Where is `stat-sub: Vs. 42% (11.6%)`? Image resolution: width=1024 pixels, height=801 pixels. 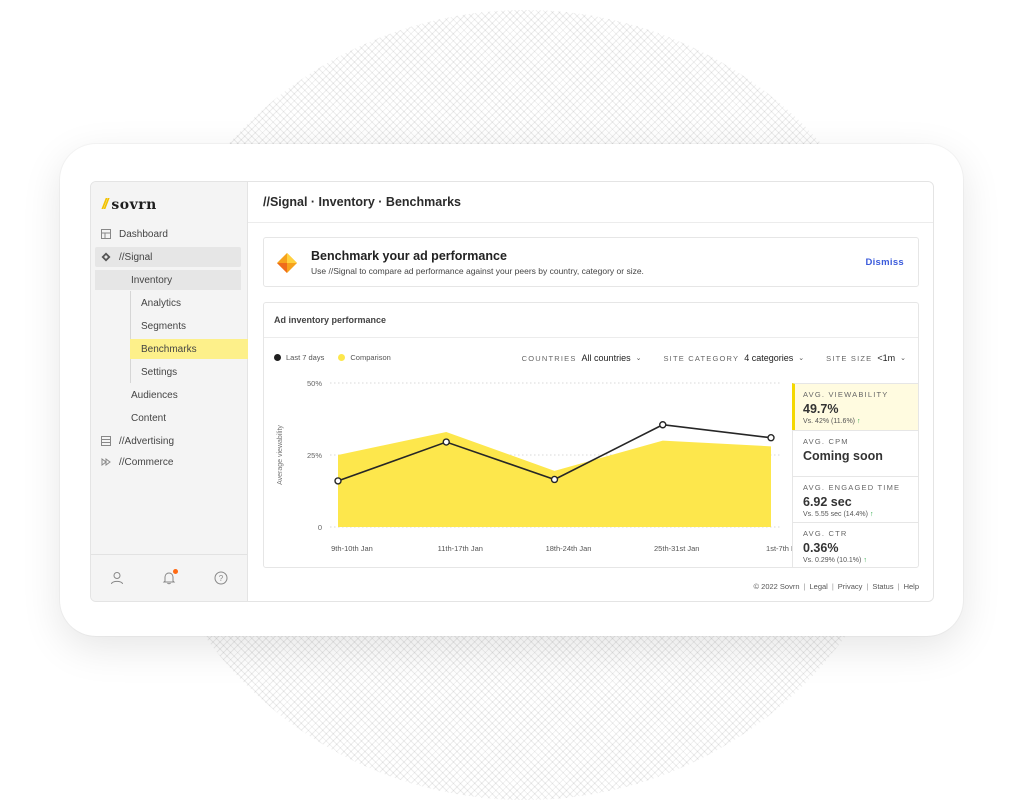
stat-sub: Vs. 42% (11.6%) is located at coordinates (829, 421).